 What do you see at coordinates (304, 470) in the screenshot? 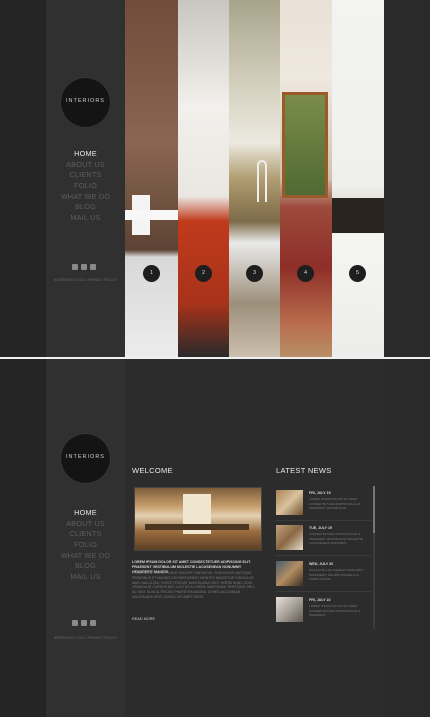
I see `latest-news-title: LATEST NEWS` at bounding box center [304, 470].